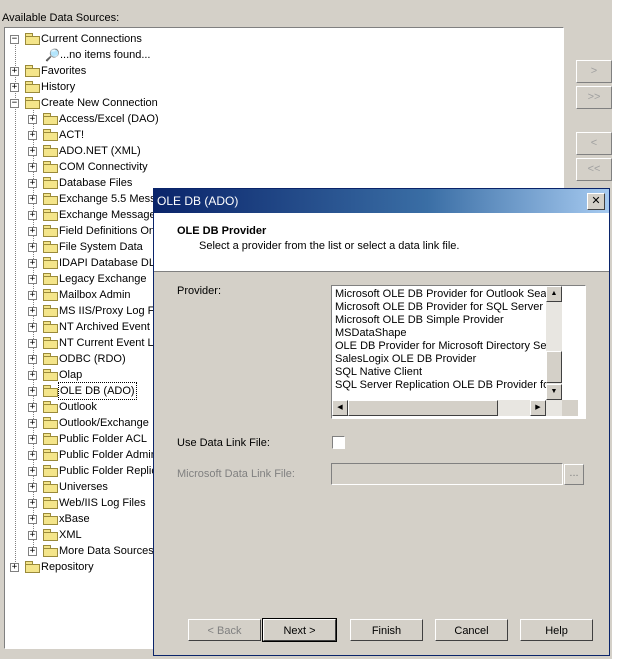 The width and height of the screenshot is (643, 659). Describe the element at coordinates (554, 392) in the screenshot. I see `scroll-down-icon: ▼` at that location.